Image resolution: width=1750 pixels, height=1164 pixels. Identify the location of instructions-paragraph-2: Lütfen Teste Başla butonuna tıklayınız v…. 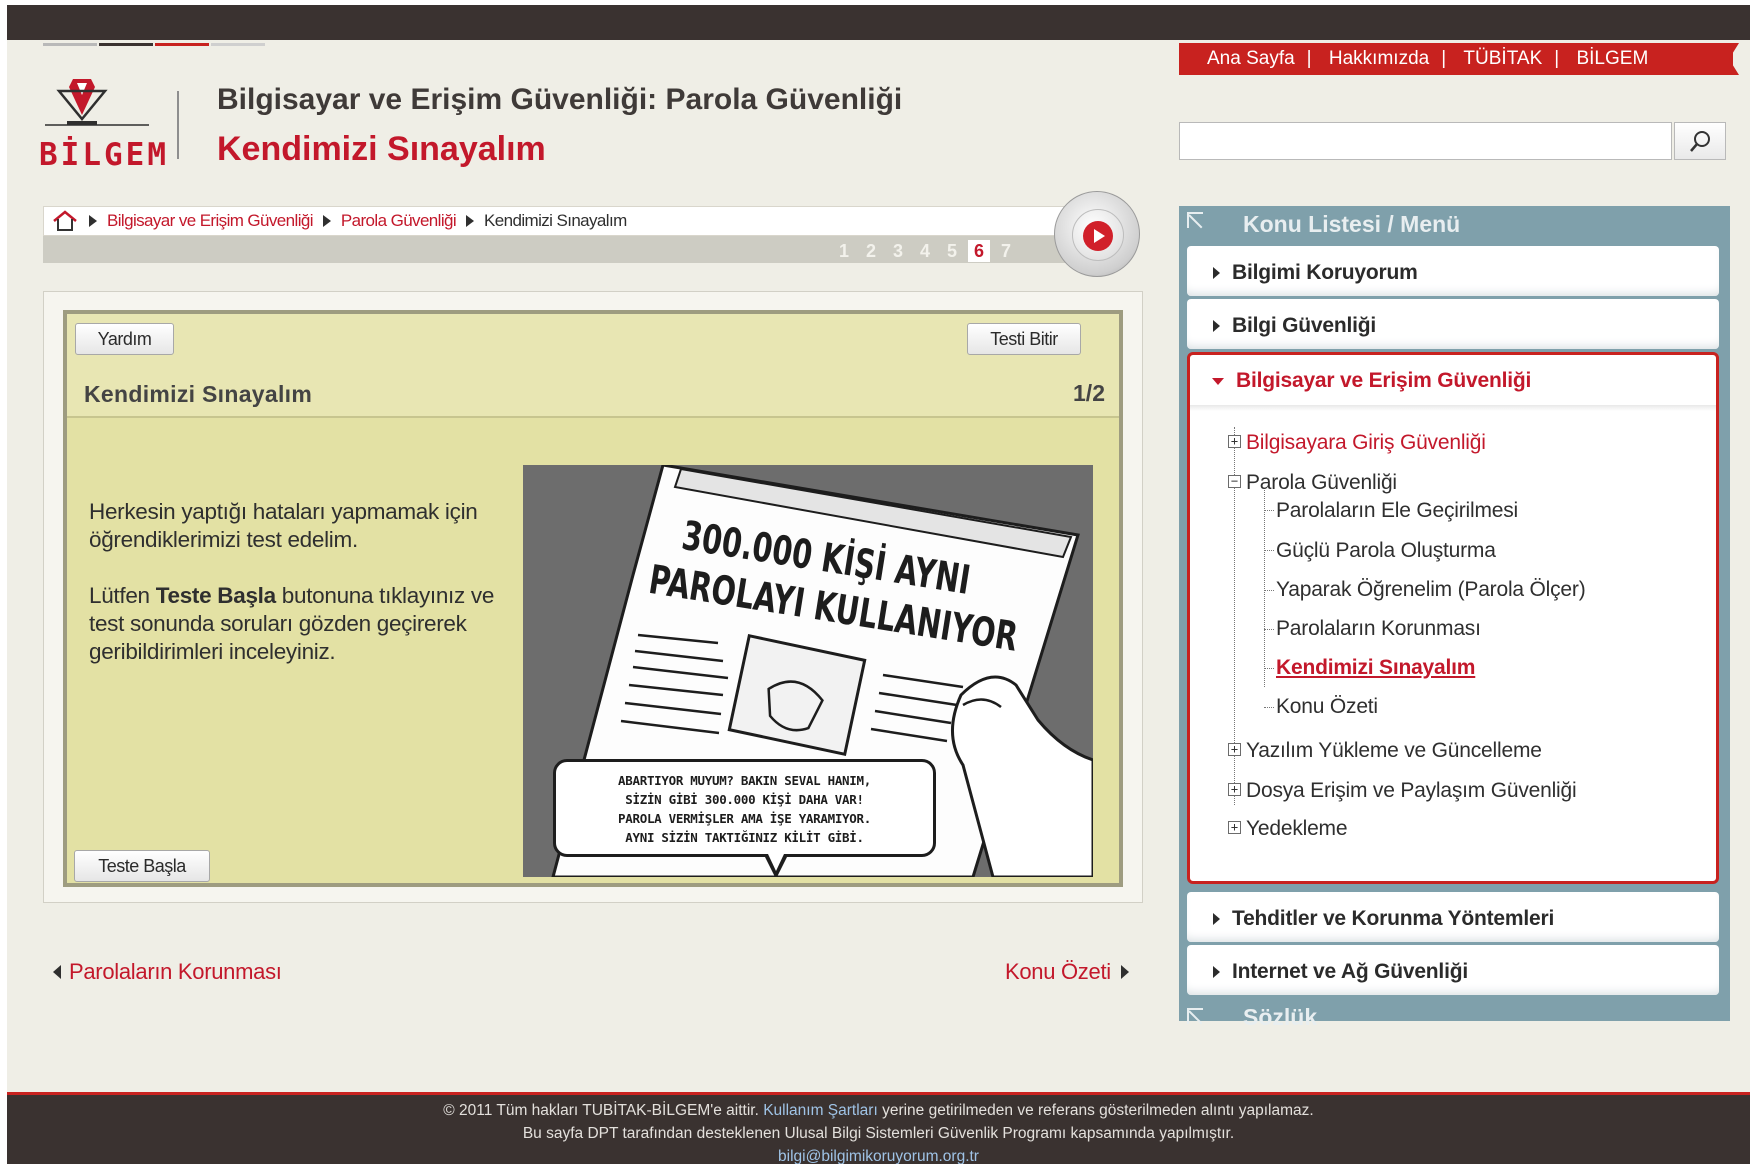
(309, 624).